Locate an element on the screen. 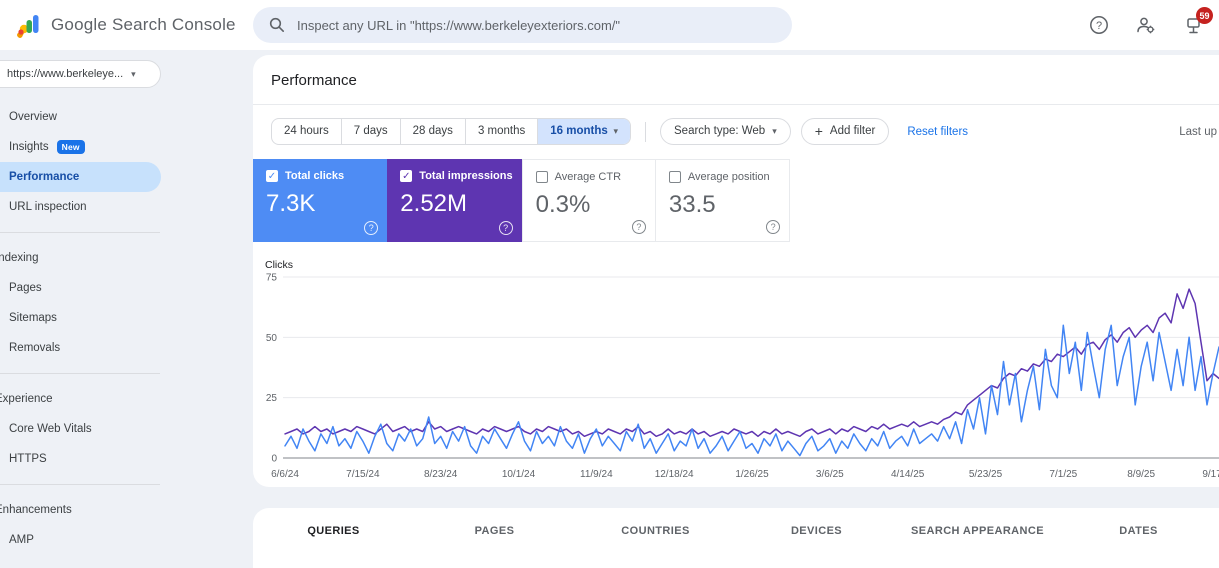  last-updated-text: Last up is located at coordinates (1198, 132).